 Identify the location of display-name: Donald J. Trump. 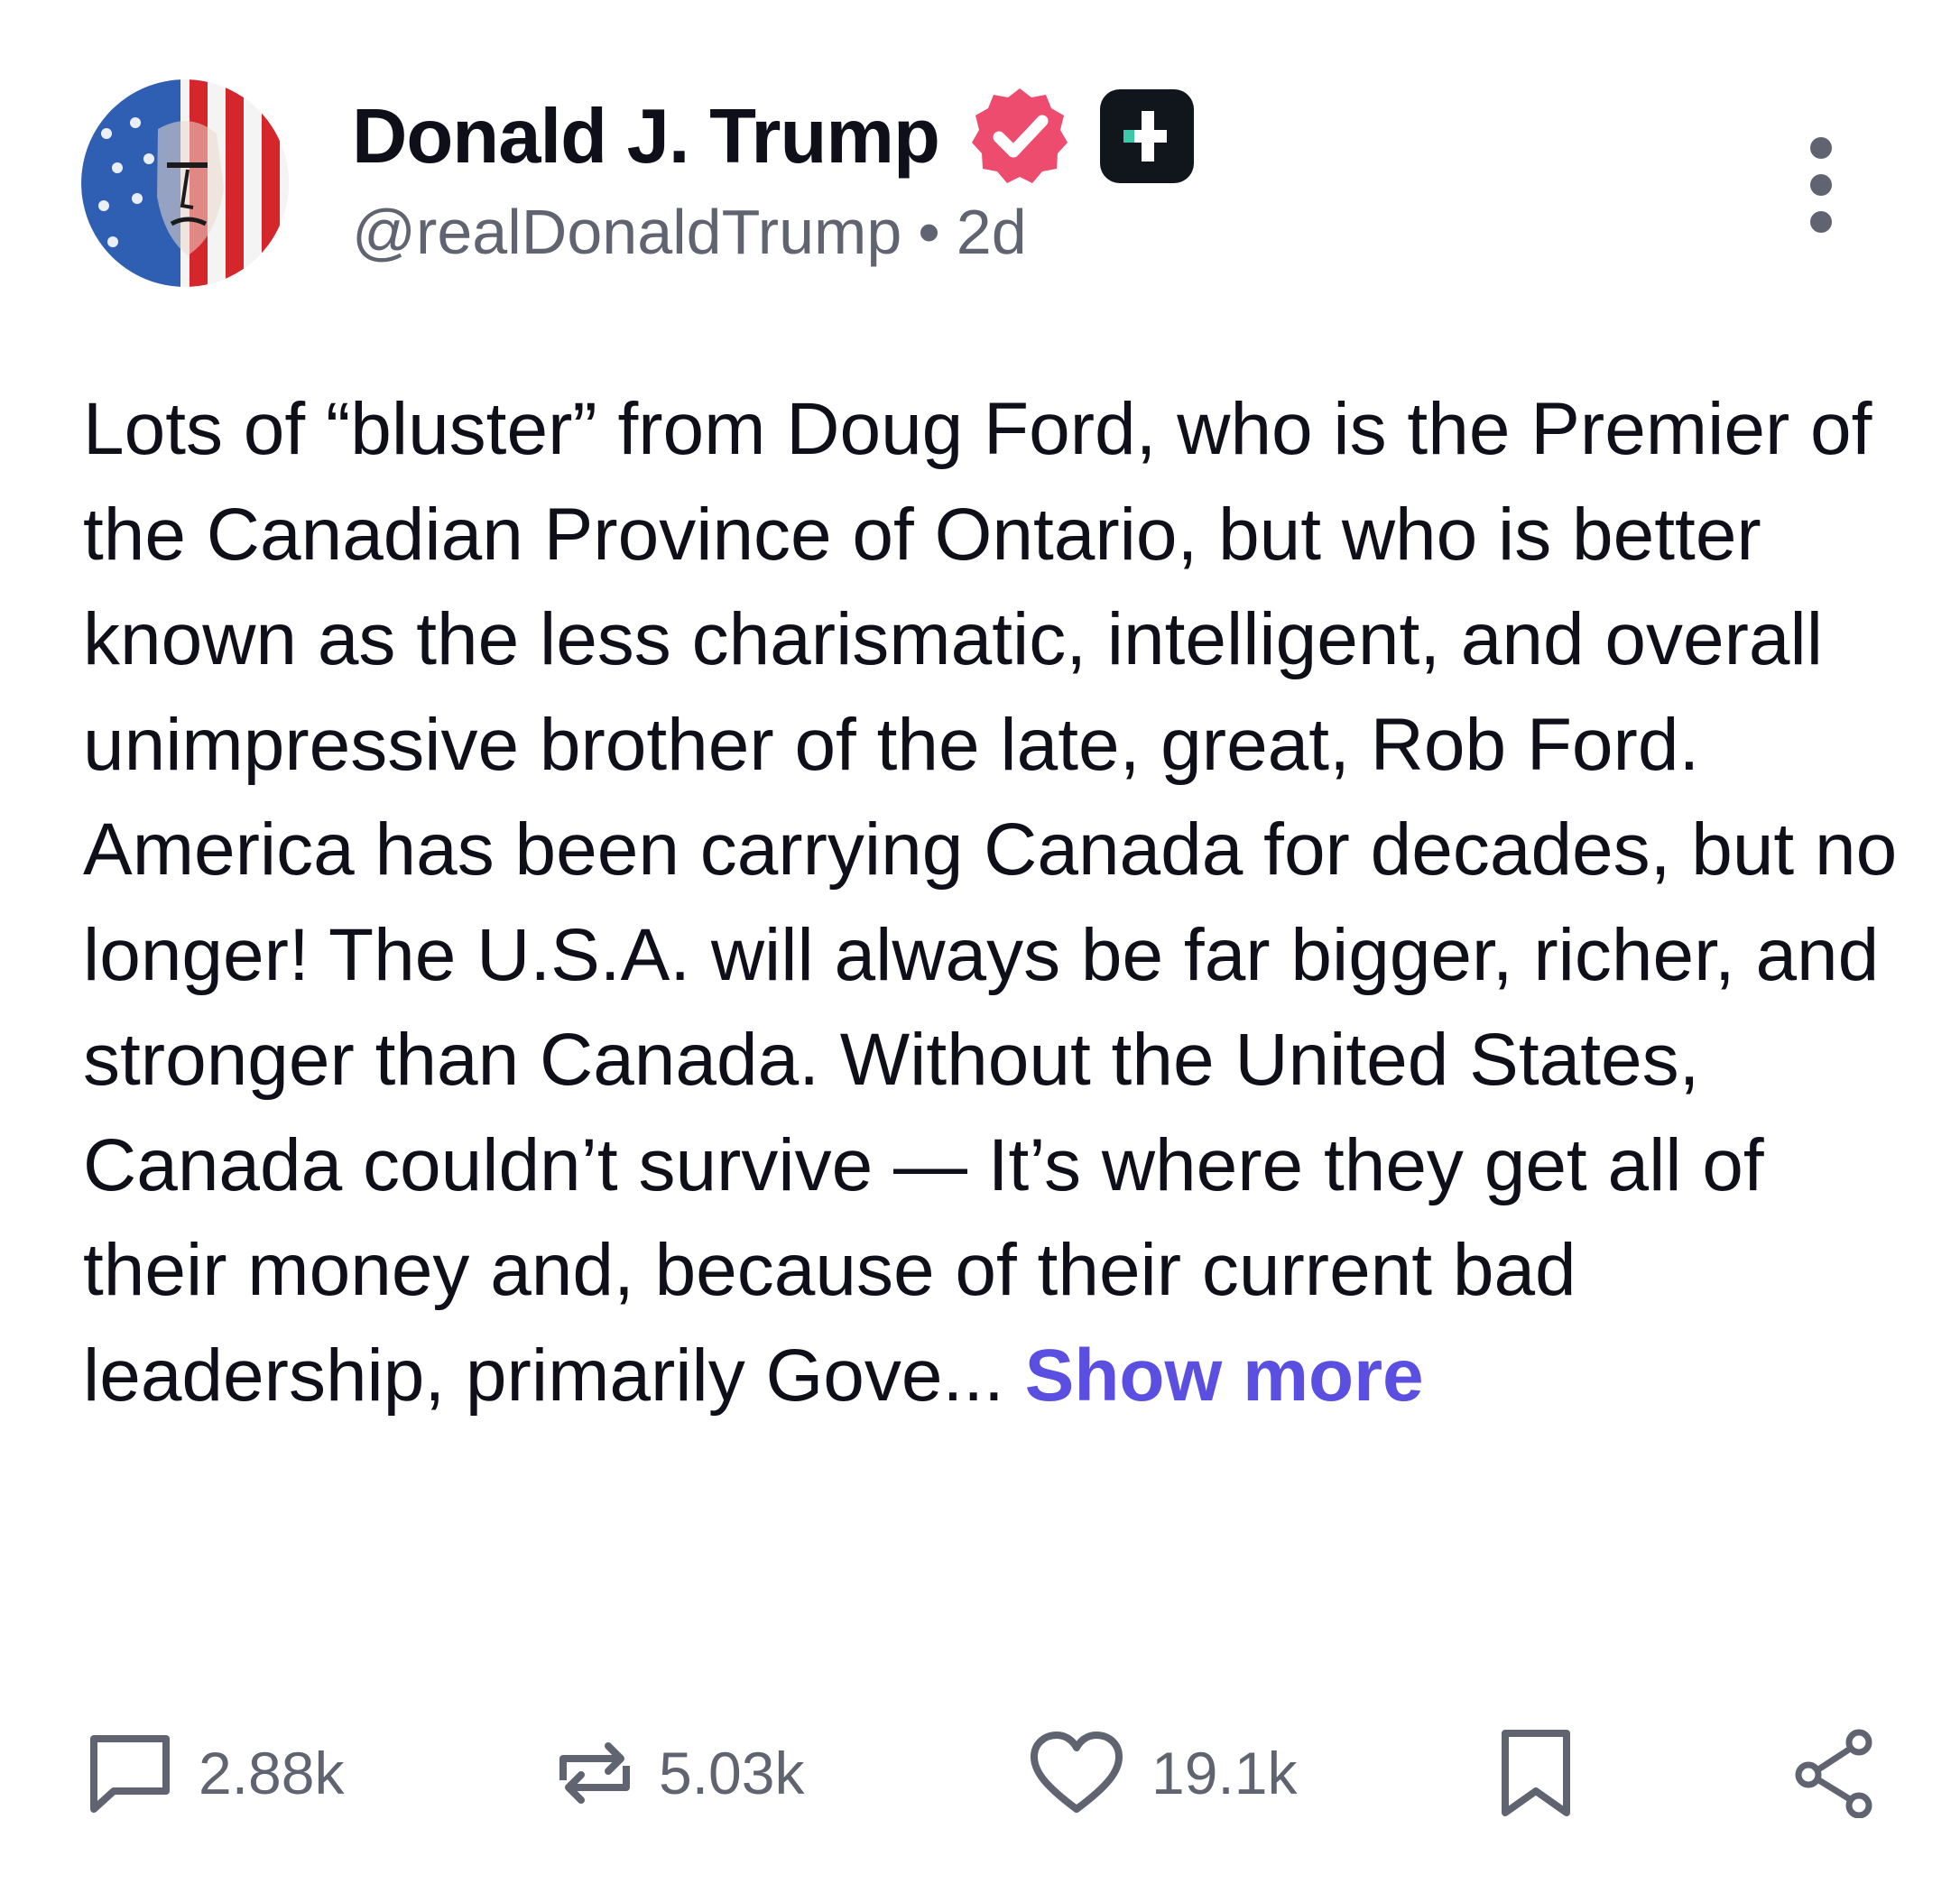
(646, 136).